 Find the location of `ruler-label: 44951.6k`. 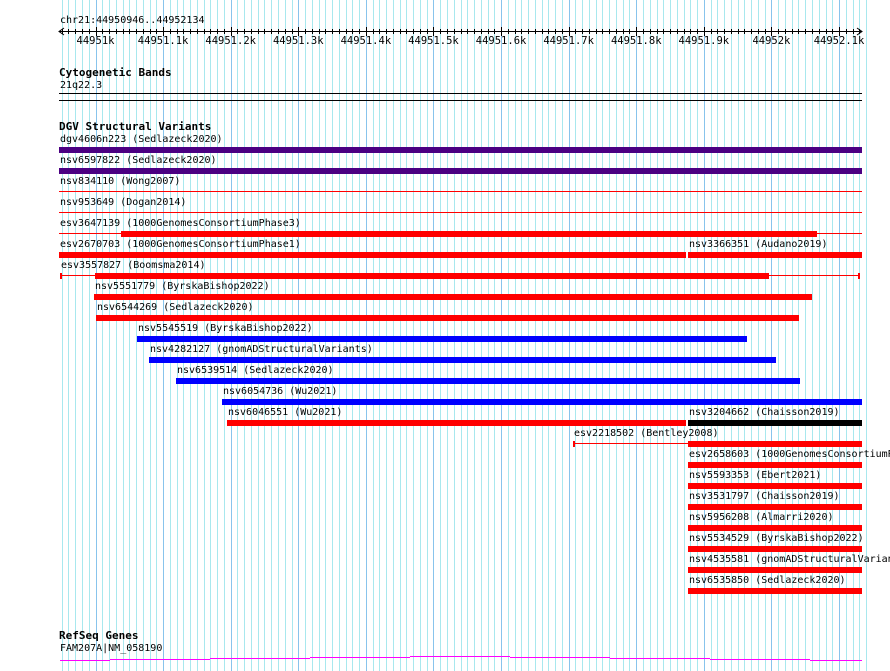

ruler-label: 44951.6k is located at coordinates (501, 41).